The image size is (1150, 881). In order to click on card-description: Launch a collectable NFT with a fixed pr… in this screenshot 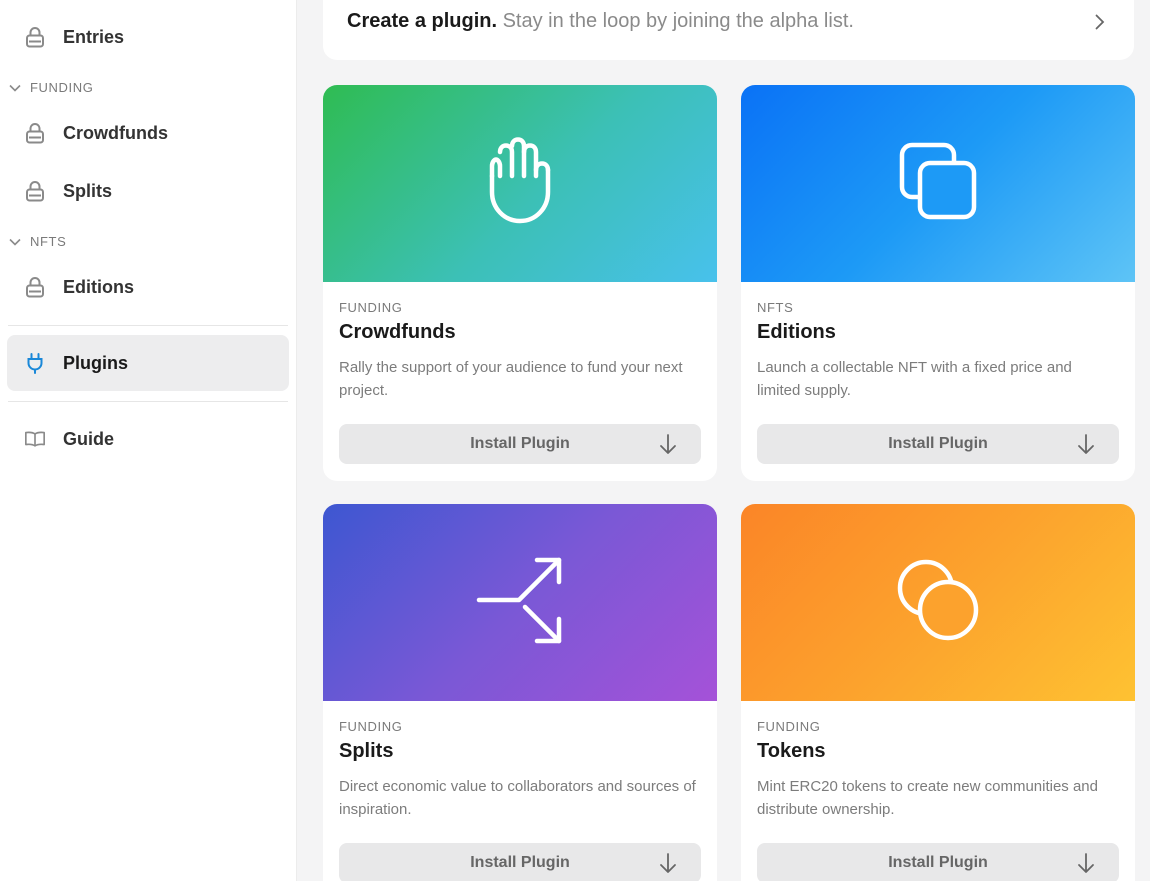, I will do `click(914, 379)`.